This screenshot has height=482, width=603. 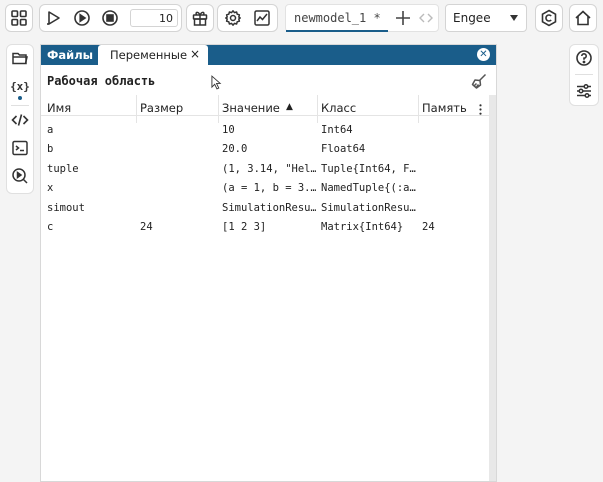 What do you see at coordinates (337, 130) in the screenshot?
I see `cell-class: Int64` at bounding box center [337, 130].